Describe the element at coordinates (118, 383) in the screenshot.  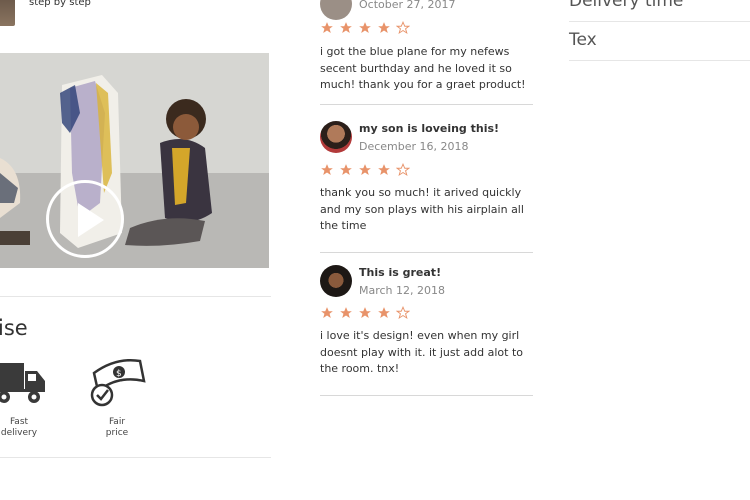
I see `money-check-icon: $` at that location.